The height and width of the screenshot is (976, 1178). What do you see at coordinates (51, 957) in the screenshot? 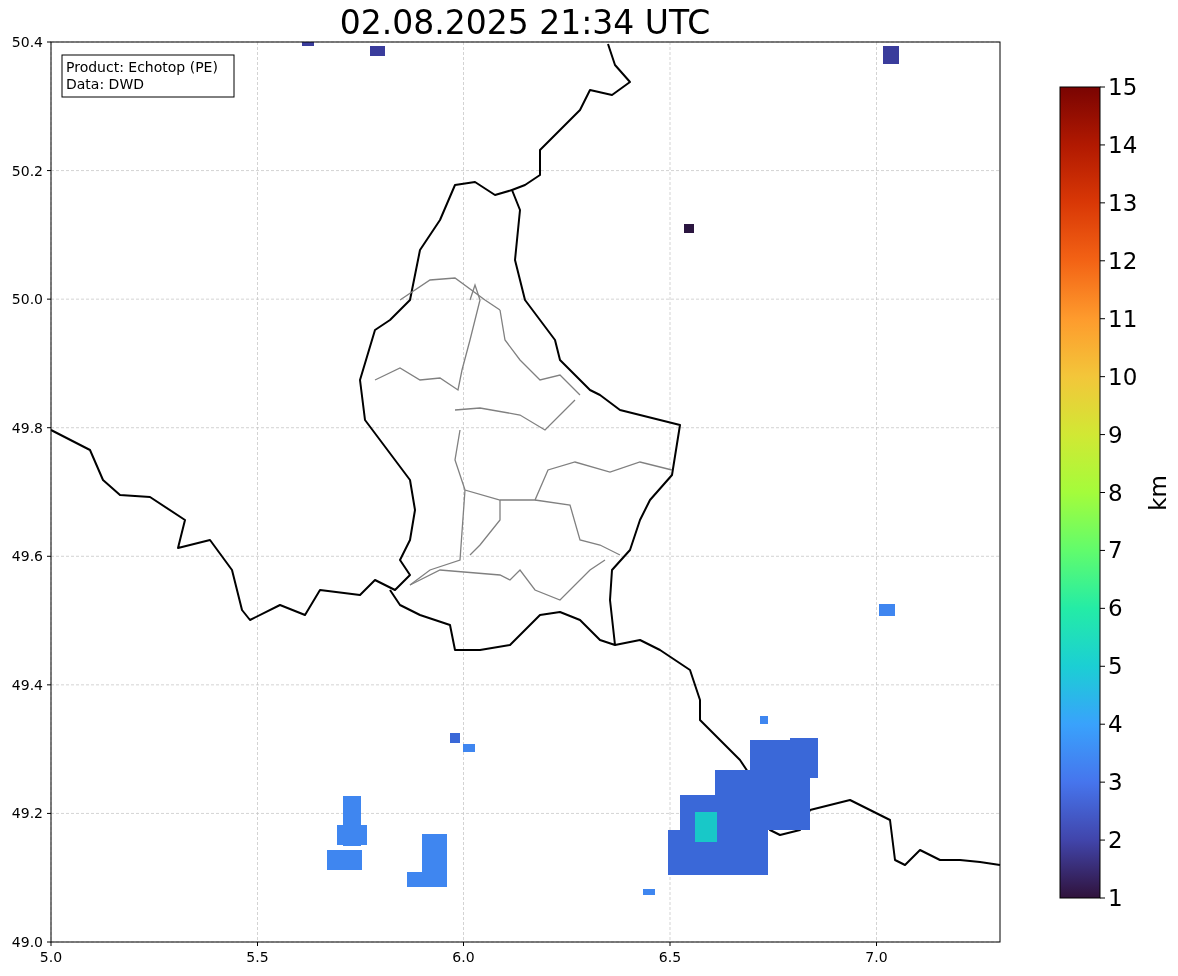
I see `x-axis-tick-label: 5.0` at bounding box center [51, 957].